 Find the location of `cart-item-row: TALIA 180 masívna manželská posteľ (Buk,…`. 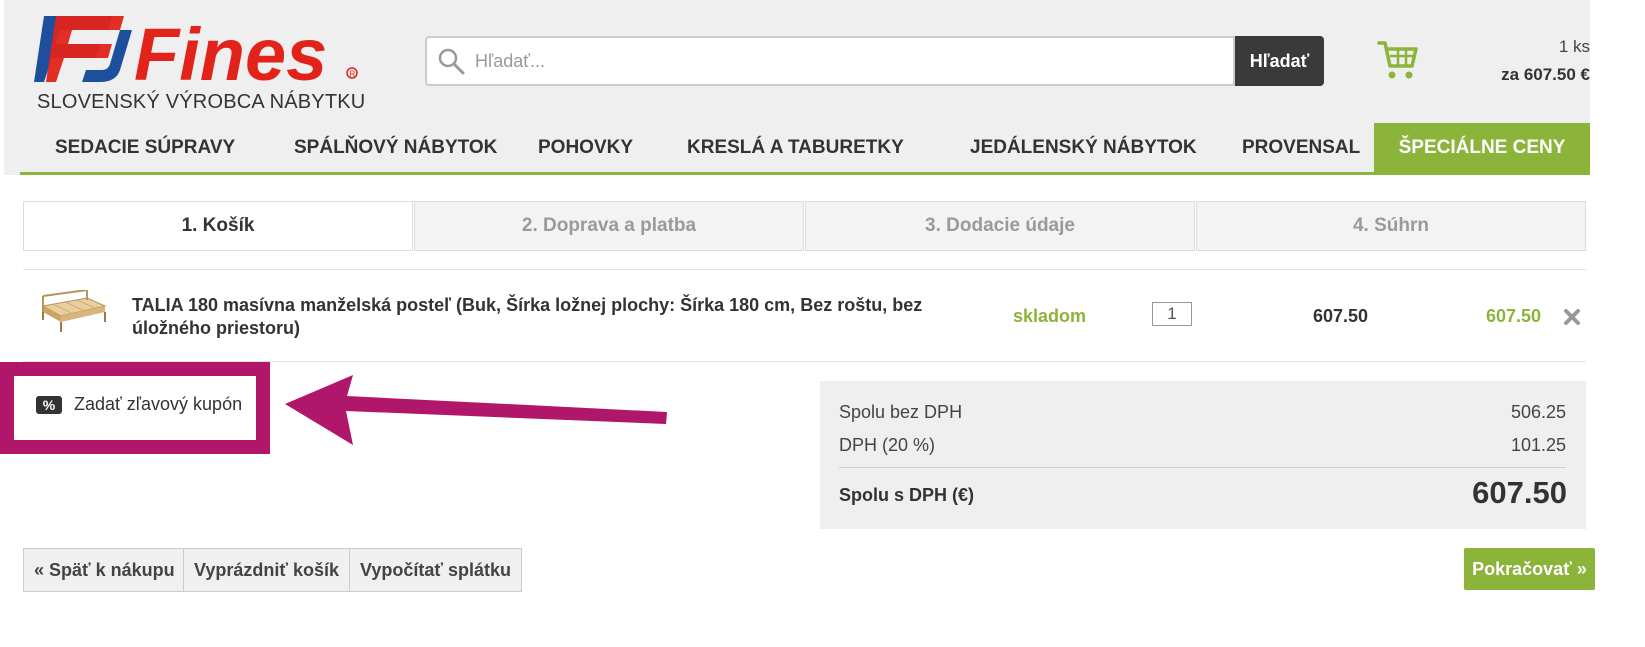

cart-item-row: TALIA 180 masívna manželská posteľ (Buk,… is located at coordinates (804, 316).